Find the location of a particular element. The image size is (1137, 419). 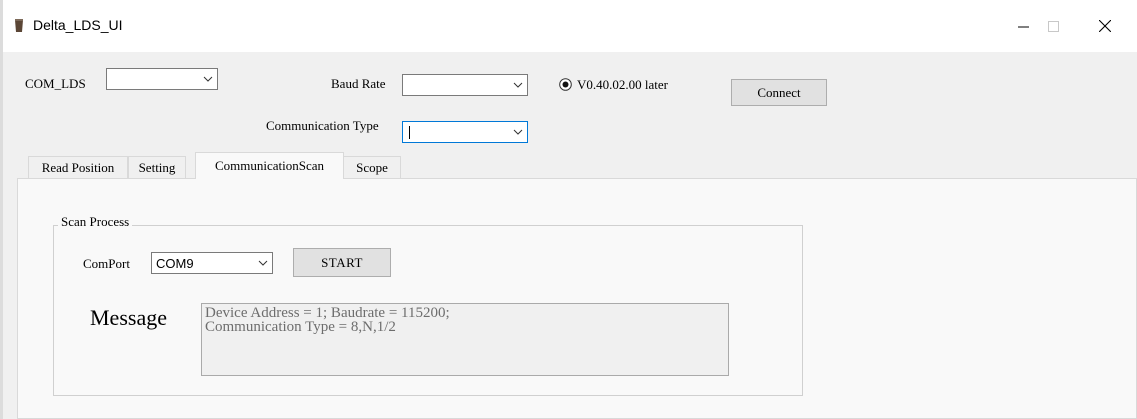

message-line: Communication Type = 8,N,1/2 is located at coordinates (300, 327).